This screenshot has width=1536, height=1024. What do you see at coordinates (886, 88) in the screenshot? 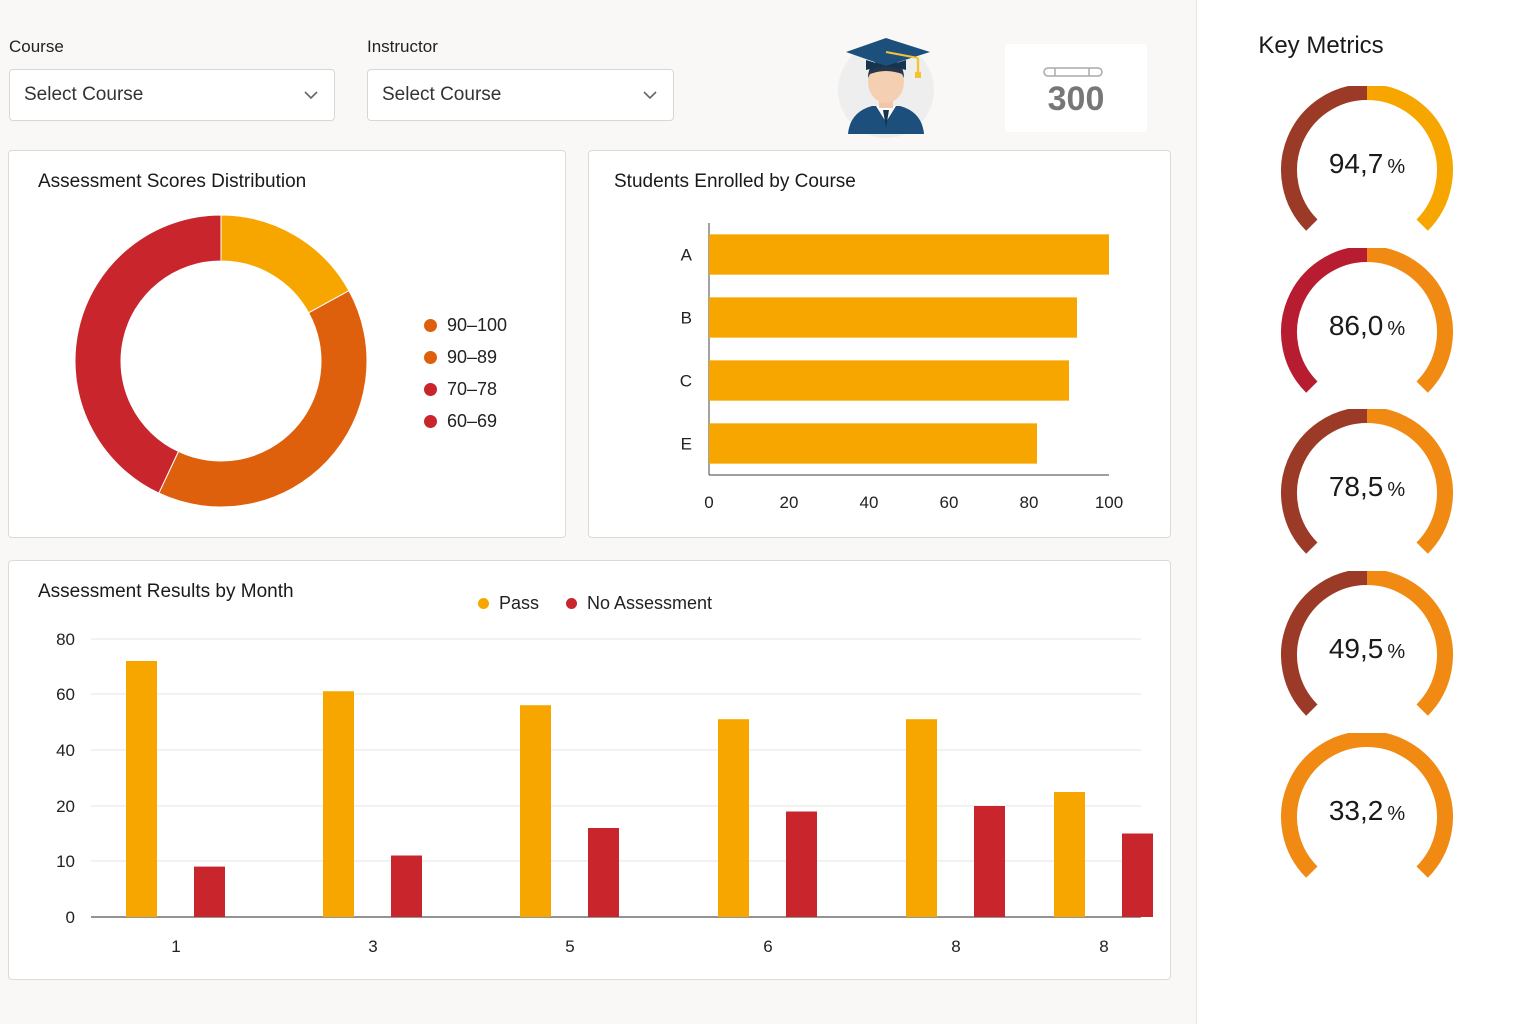
I see `graduate-avatar-icon` at bounding box center [886, 88].